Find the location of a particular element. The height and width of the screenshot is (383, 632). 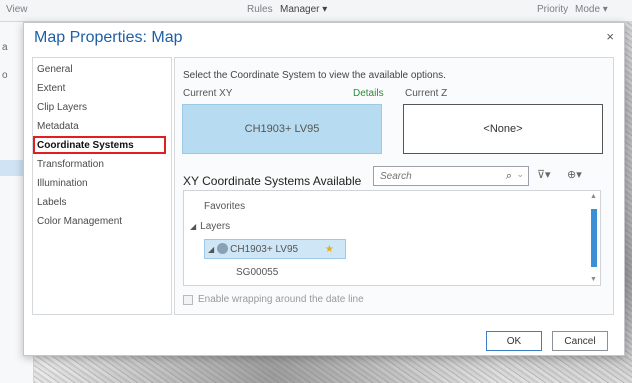

search-icon: ⌕ is located at coordinates (509, 176).